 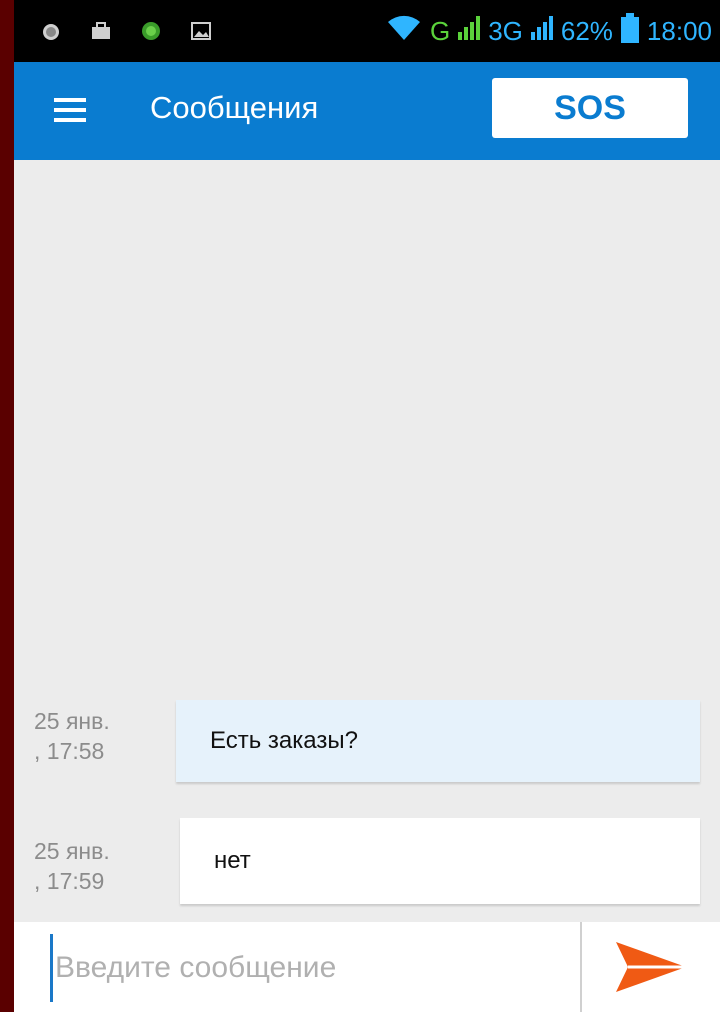 I want to click on sos-button: SOS, so click(x=590, y=108).